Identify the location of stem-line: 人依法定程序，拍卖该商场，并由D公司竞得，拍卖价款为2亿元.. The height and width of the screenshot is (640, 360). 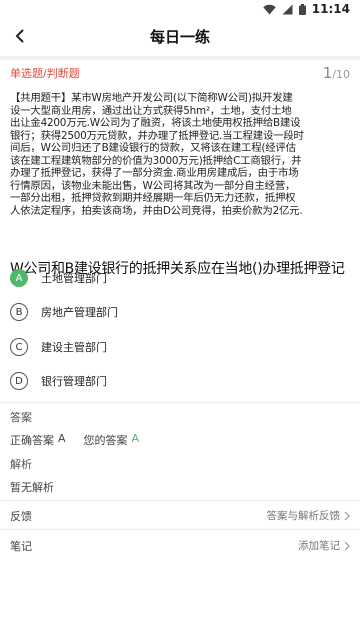
(156, 210).